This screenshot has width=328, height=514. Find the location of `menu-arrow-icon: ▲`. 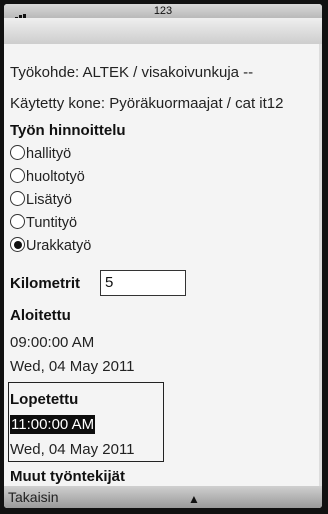

menu-arrow-icon: ▲ is located at coordinates (194, 499).